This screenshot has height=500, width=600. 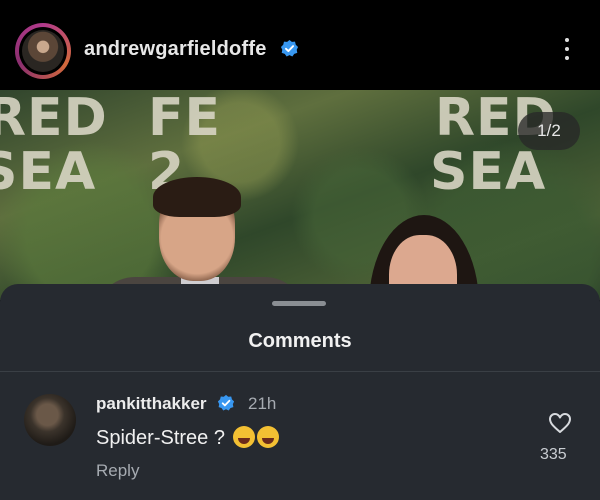 I want to click on post-username: andrewgarfieldoffe, so click(x=175, y=49).